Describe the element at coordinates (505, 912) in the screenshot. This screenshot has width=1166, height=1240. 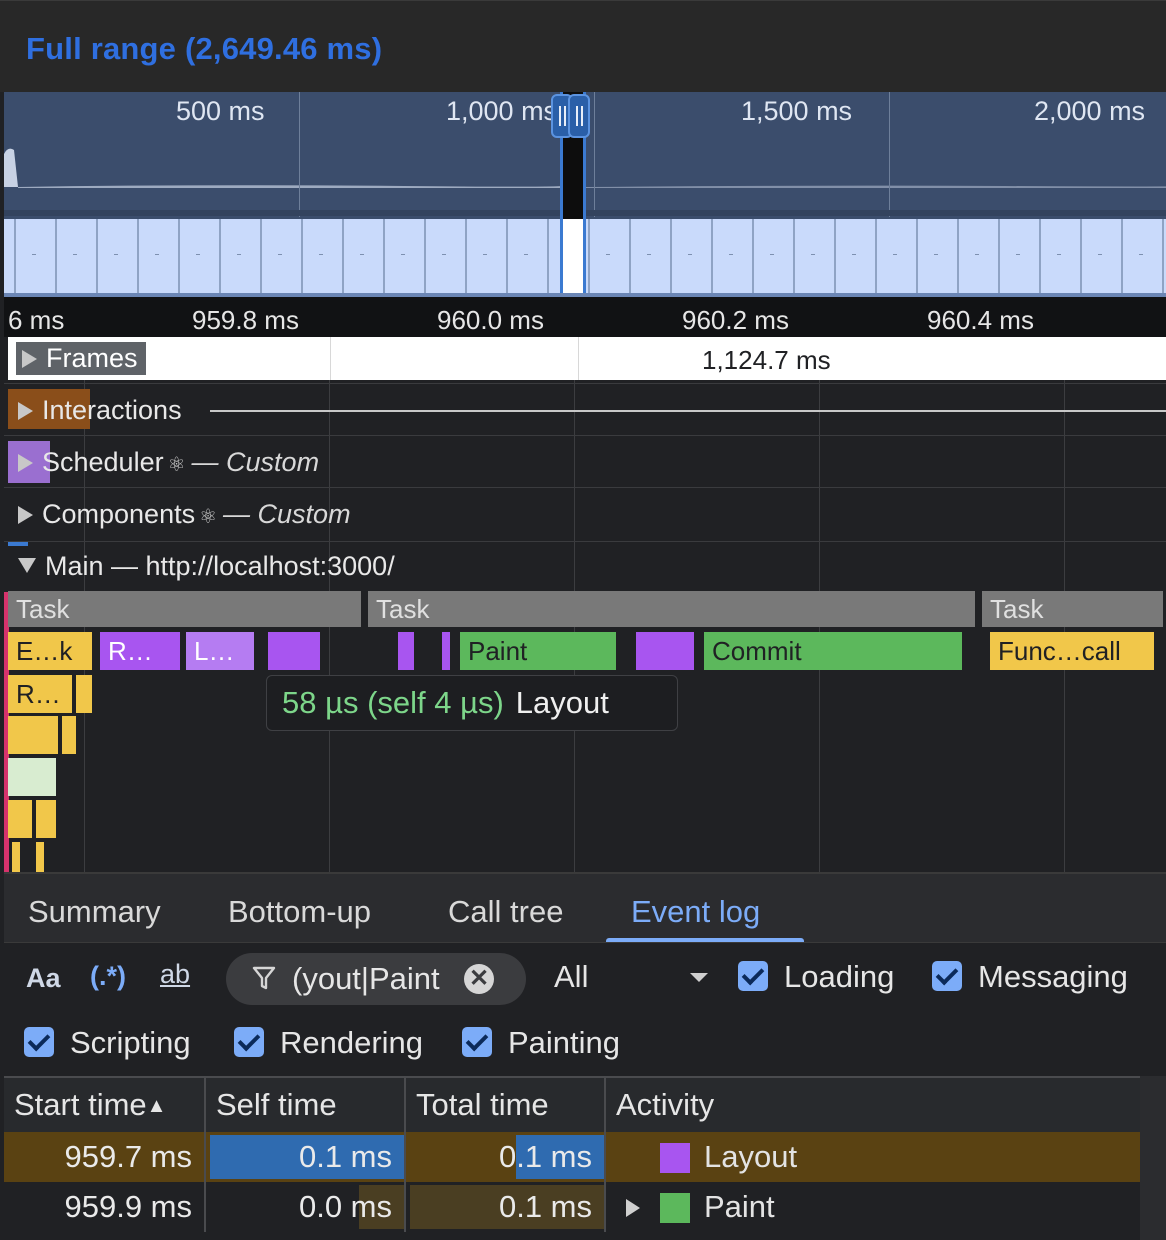
I see `tab-call-tree: Call tree` at that location.